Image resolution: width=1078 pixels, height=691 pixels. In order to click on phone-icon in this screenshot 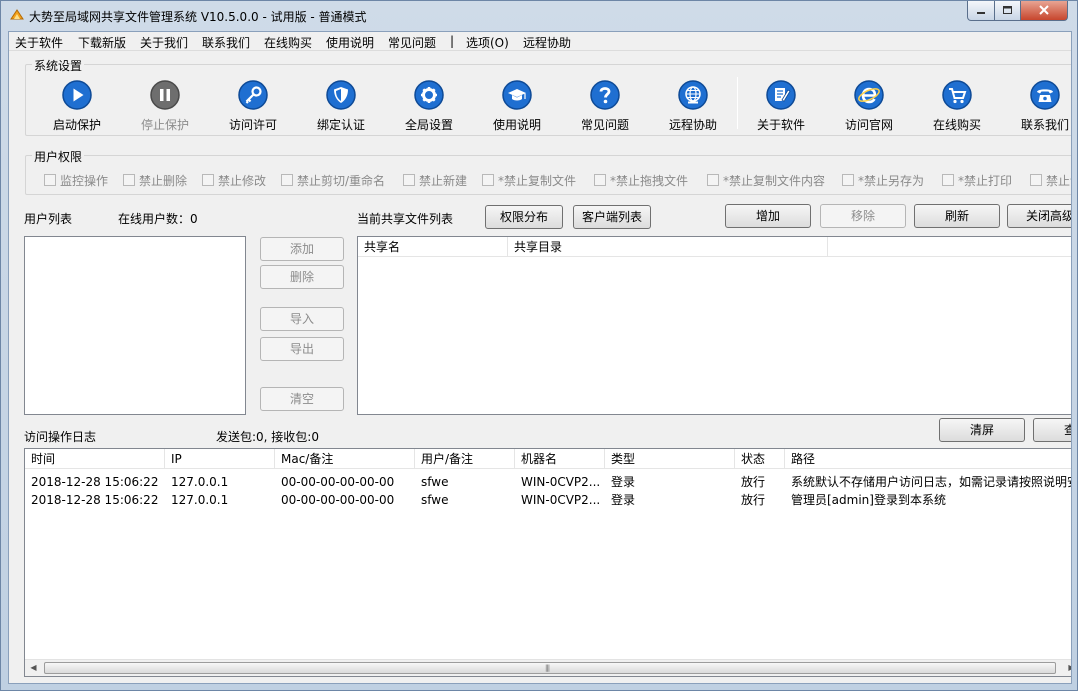, I will do `click(1045, 95)`.